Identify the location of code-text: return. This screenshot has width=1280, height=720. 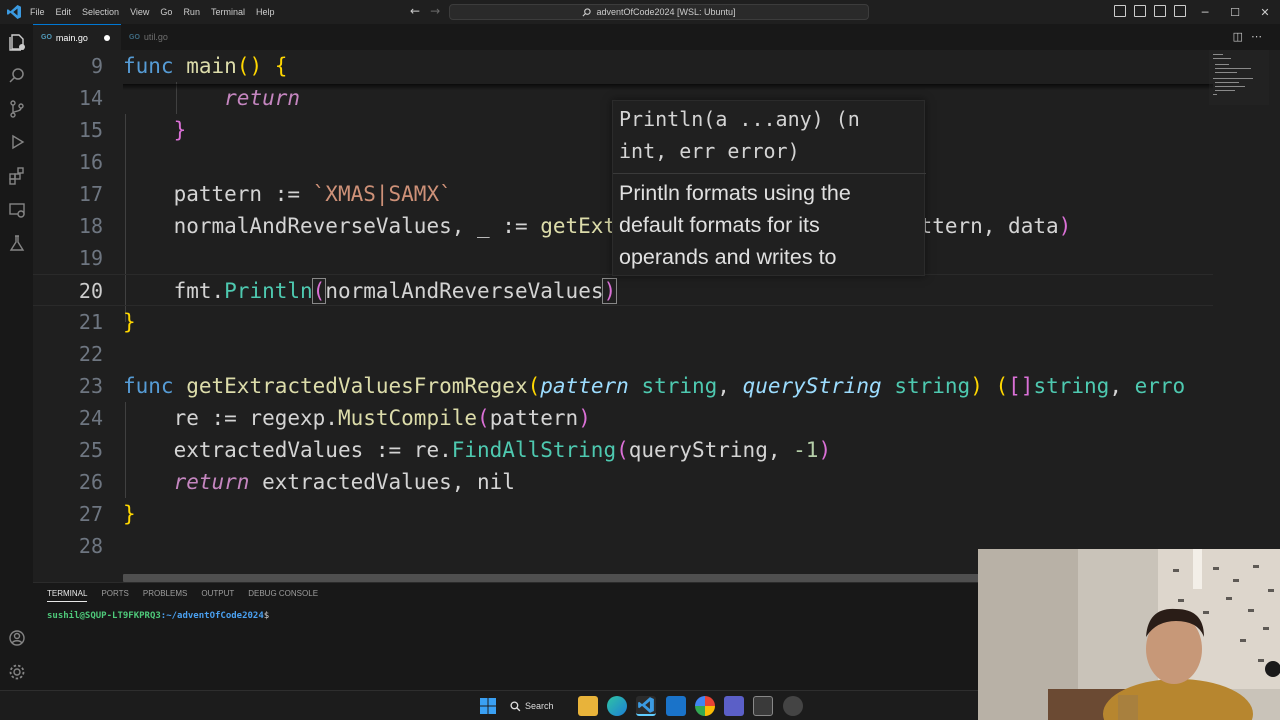
(262, 98).